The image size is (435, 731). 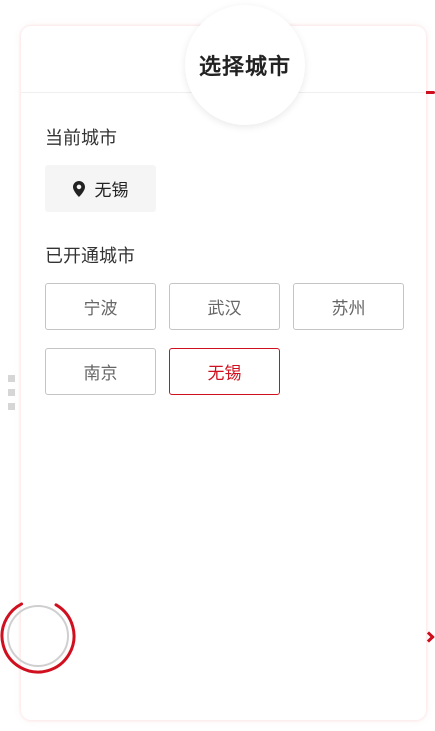 I want to click on location-pin-icon, so click(x=78, y=188).